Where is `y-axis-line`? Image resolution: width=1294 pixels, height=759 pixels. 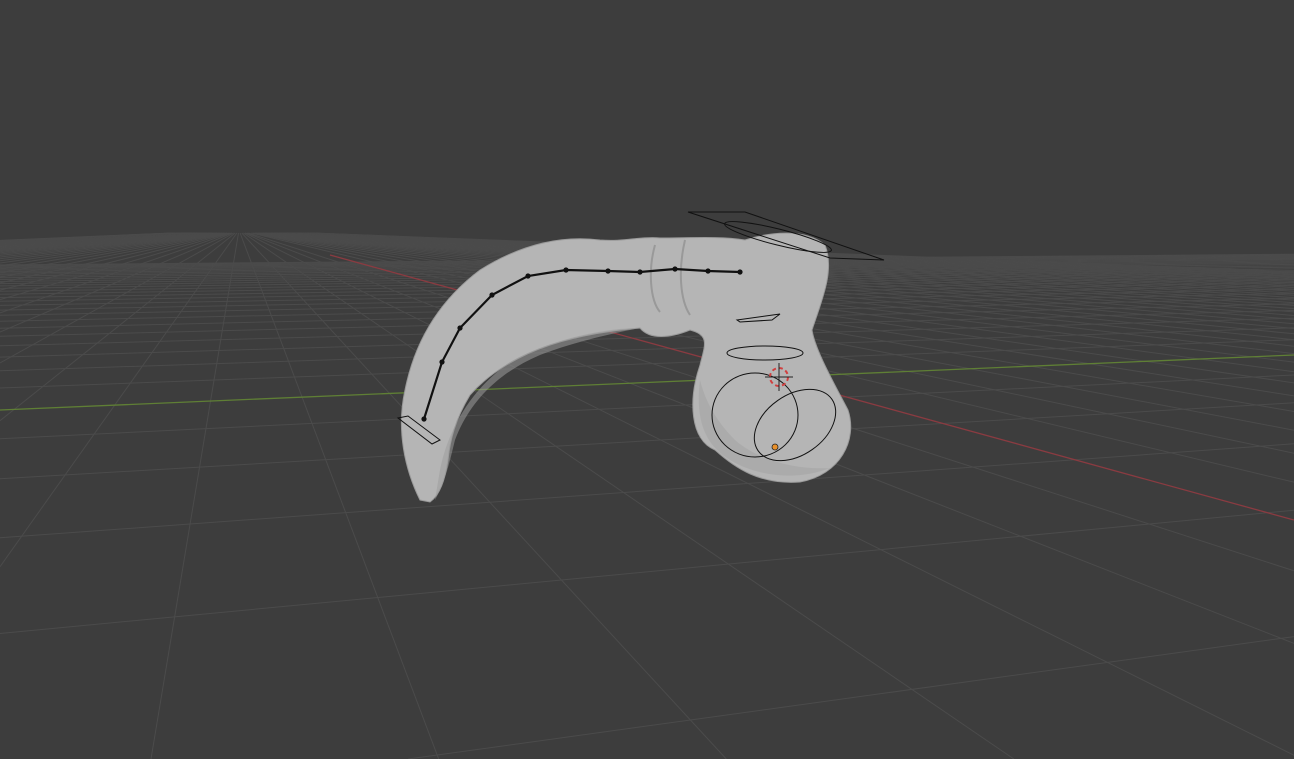
y-axis-line is located at coordinates (647, 382).